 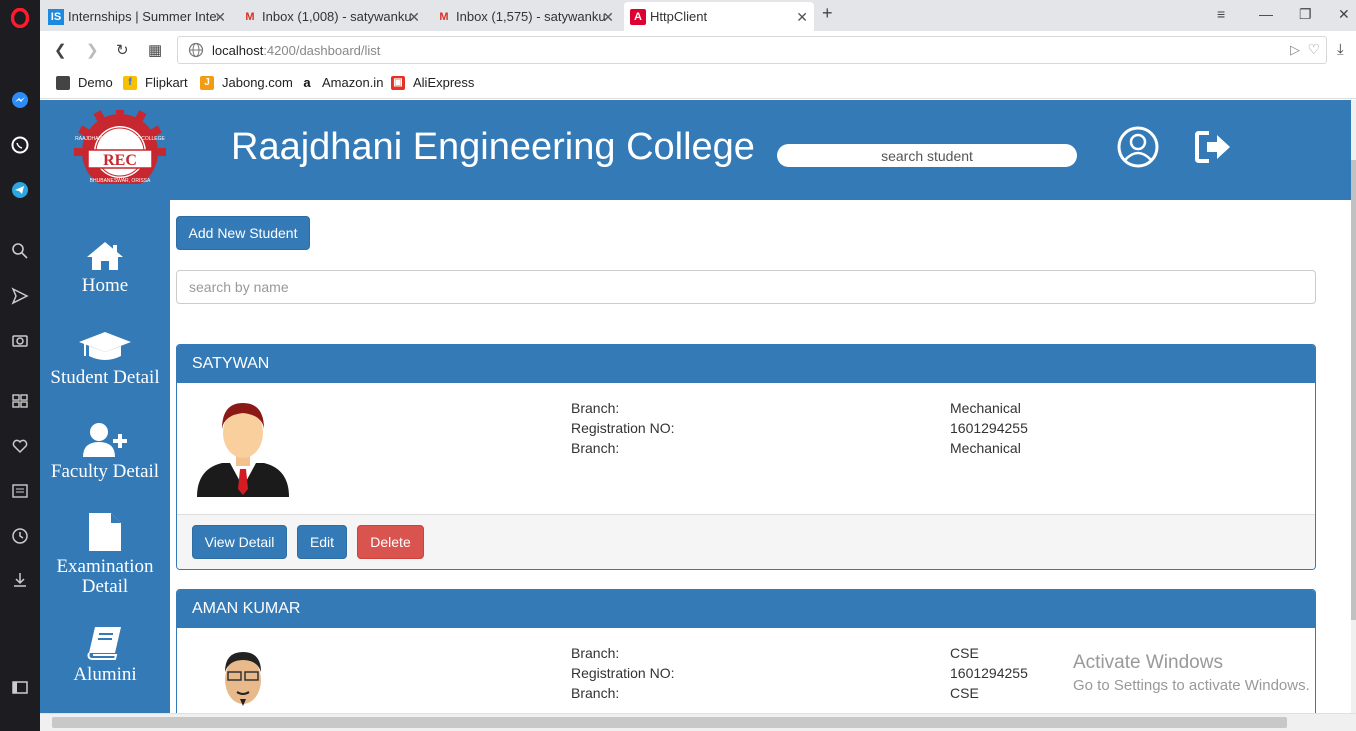 What do you see at coordinates (1344, 14) in the screenshot?
I see `close-window-icon: ✕` at bounding box center [1344, 14].